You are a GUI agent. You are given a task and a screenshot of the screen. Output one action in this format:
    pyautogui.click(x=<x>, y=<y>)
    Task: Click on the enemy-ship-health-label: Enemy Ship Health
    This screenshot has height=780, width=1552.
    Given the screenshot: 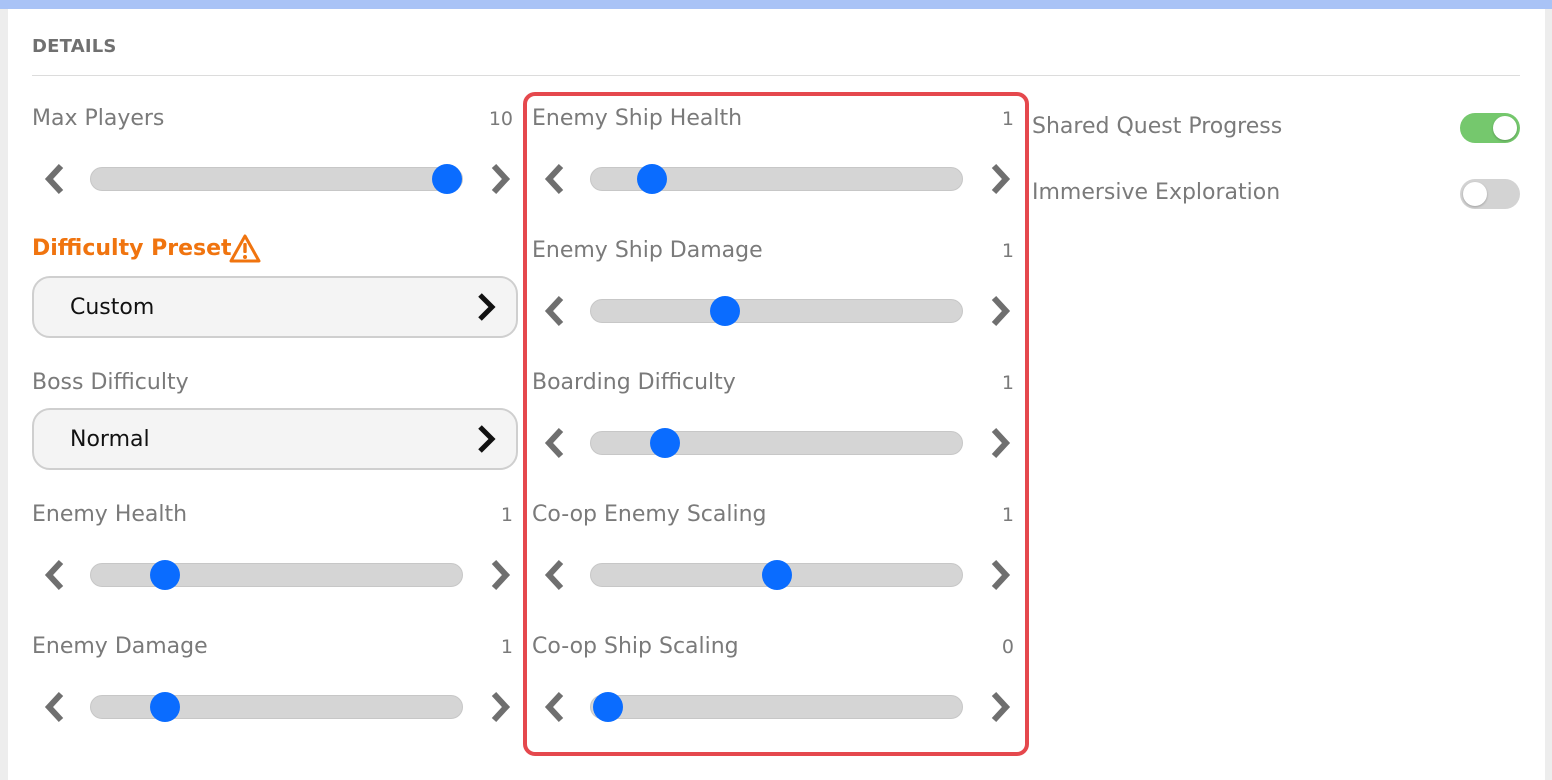 What is the action you would take?
    pyautogui.click(x=637, y=118)
    